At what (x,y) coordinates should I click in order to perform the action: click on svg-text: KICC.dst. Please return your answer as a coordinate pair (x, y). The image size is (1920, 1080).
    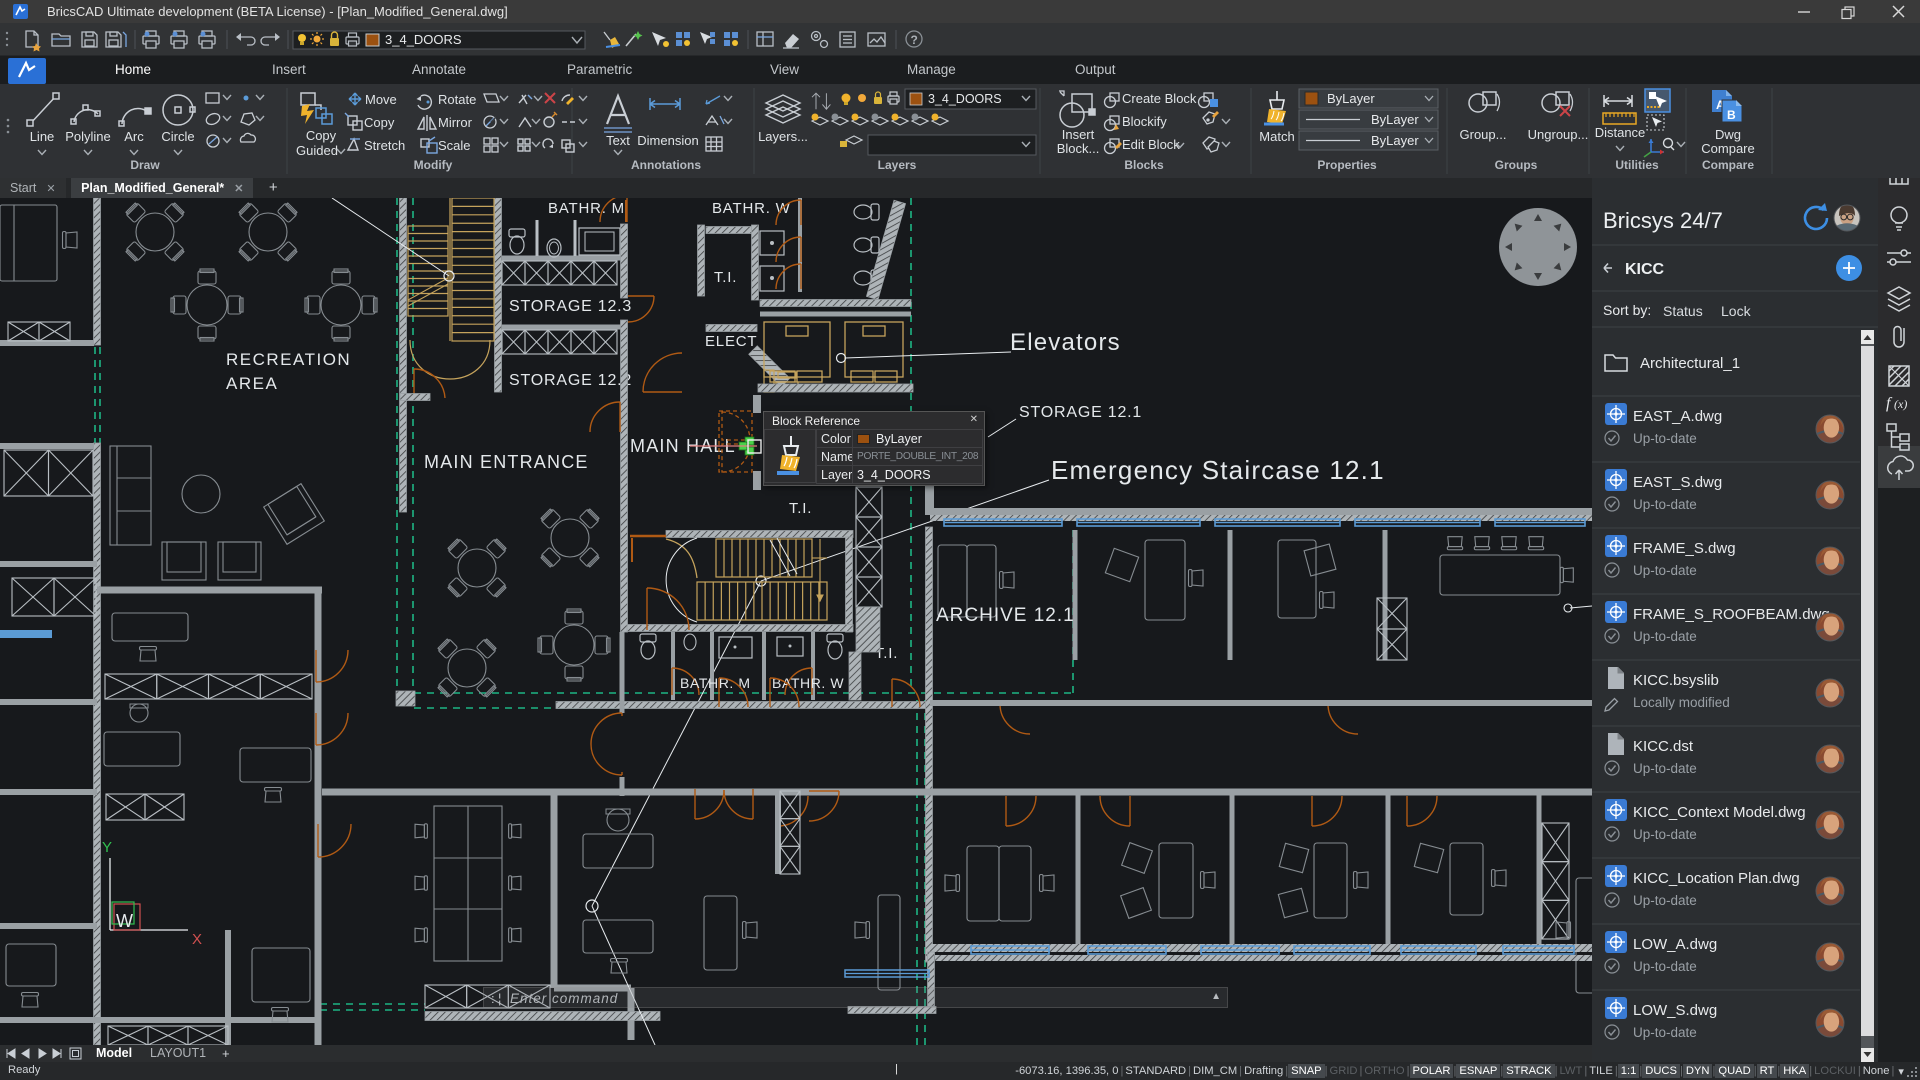
    Looking at the image, I should click on (1663, 746).